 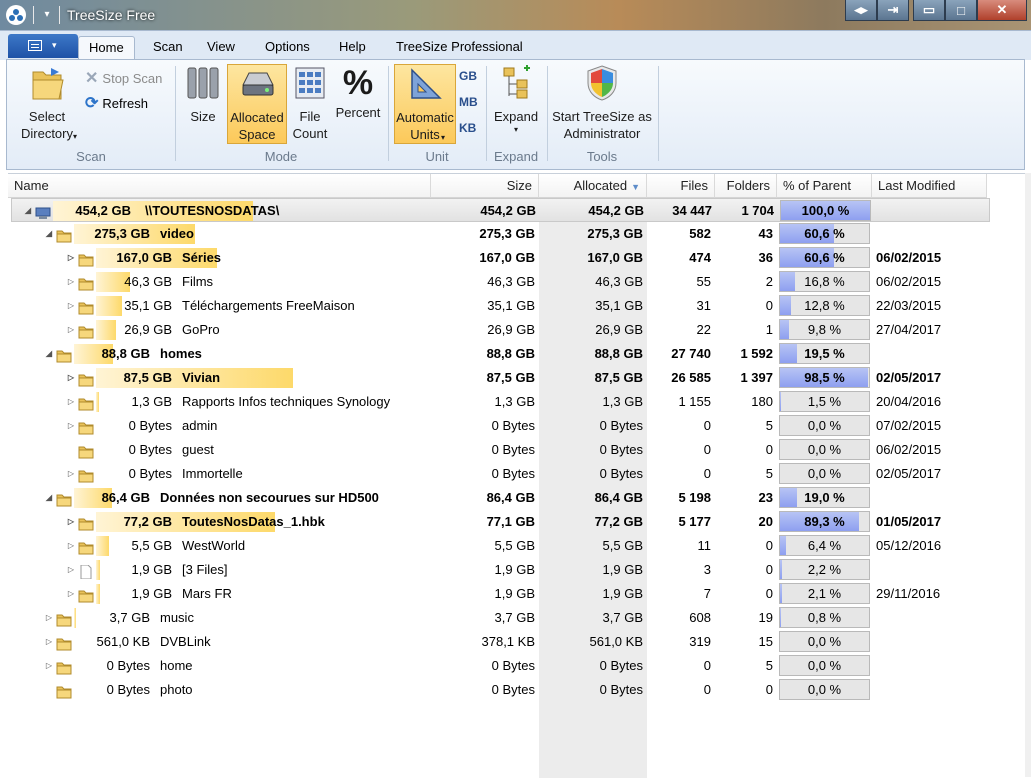 What do you see at coordinates (352, 48) in the screenshot?
I see `tab-help: Help` at bounding box center [352, 48].